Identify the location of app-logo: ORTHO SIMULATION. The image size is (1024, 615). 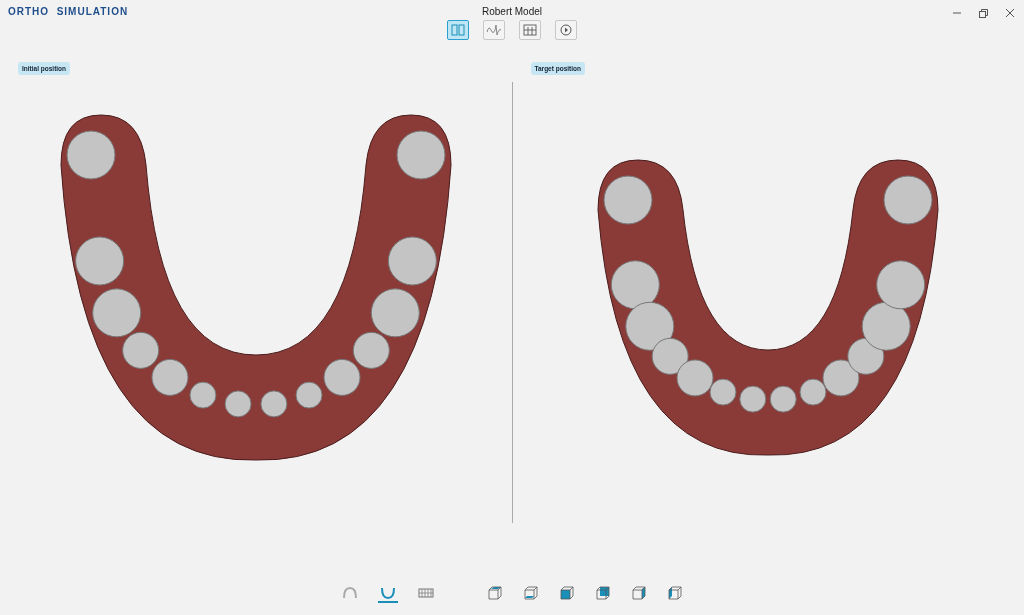
(69, 12).